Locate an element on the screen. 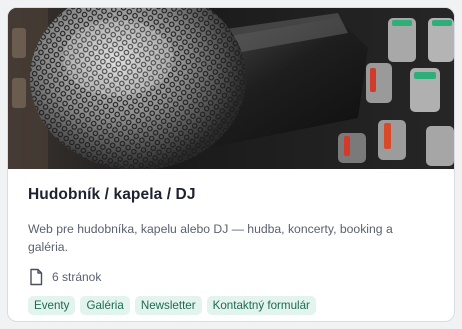  tag-kontaktny-formular: Kontaktný formulár is located at coordinates (261, 305).